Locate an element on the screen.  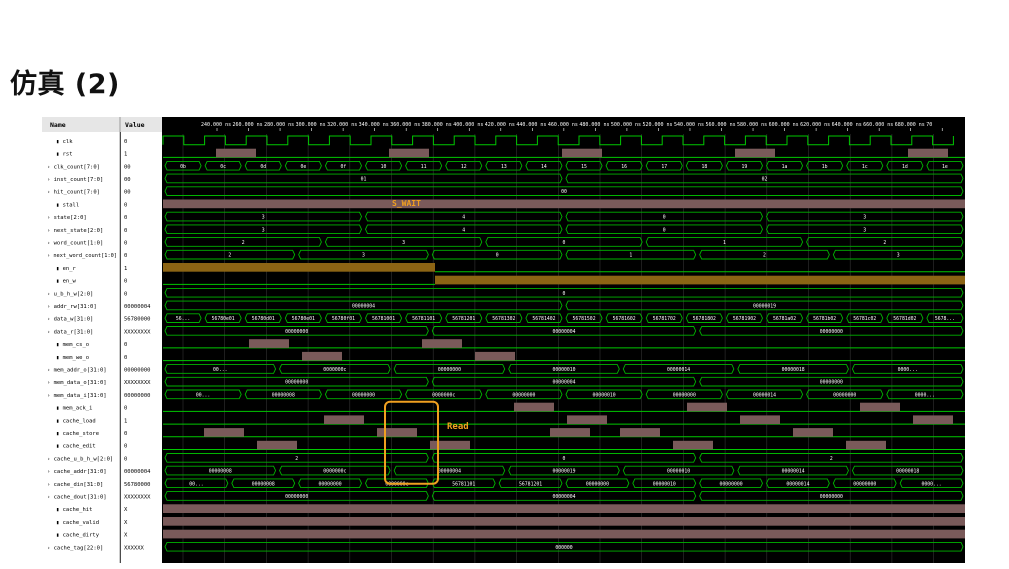
bus-value-label: 56781c02 is located at coordinates (864, 319).